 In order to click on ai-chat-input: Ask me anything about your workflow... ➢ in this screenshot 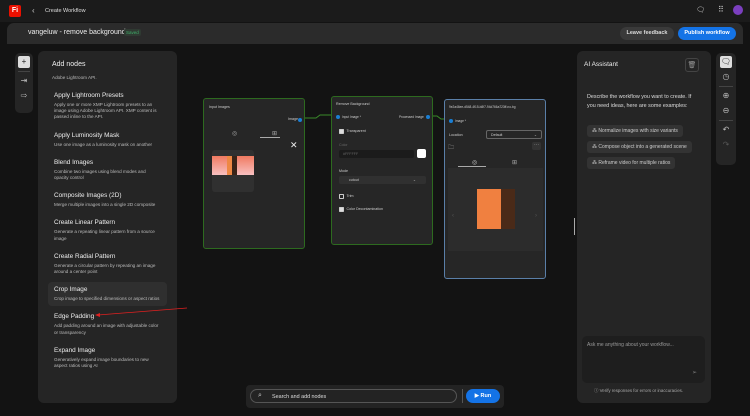, I will do `click(643, 359)`.